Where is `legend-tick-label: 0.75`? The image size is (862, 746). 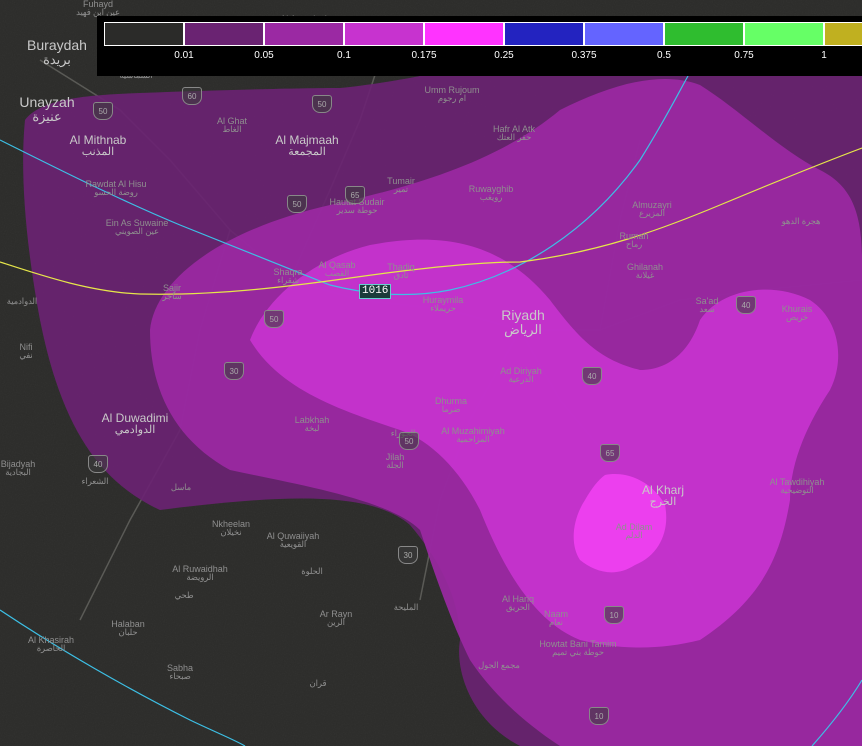
legend-tick-label: 0.75 is located at coordinates (744, 55).